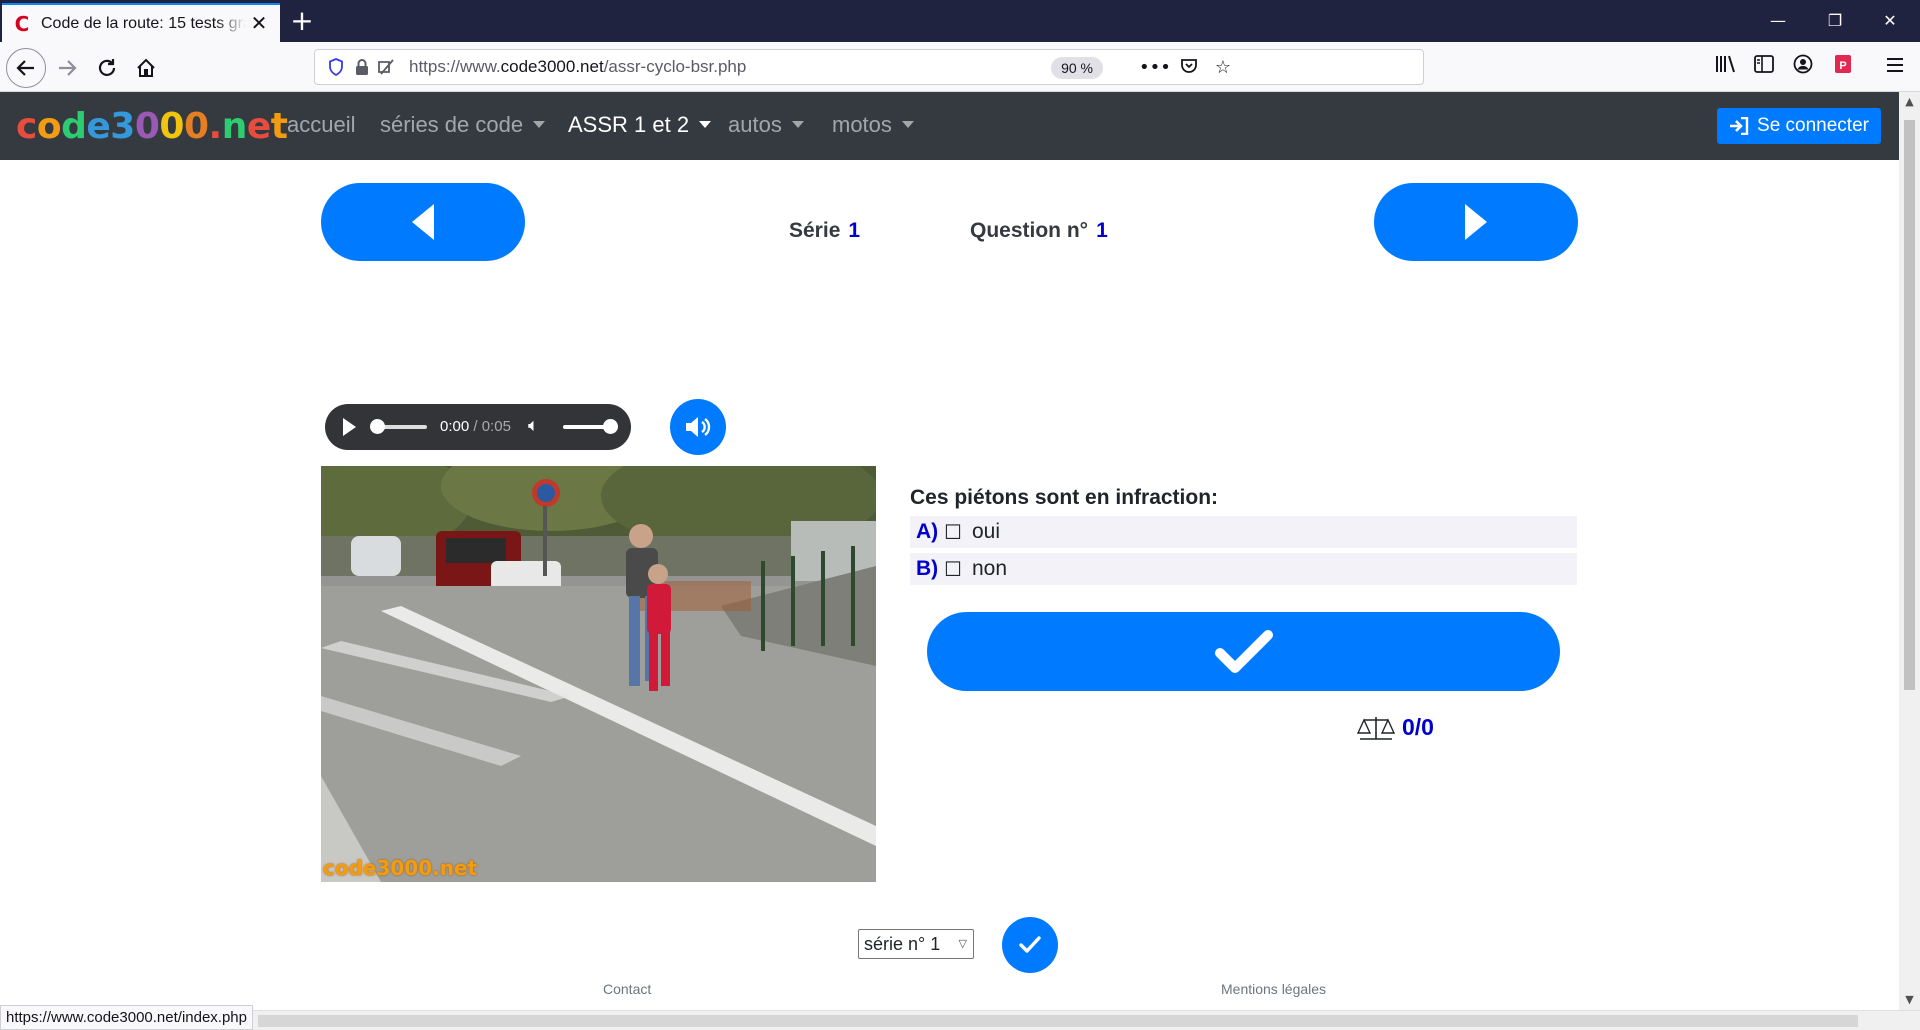 The height and width of the screenshot is (1030, 1920). Describe the element at coordinates (1376, 728) in the screenshot. I see `balance-scale-icon` at that location.